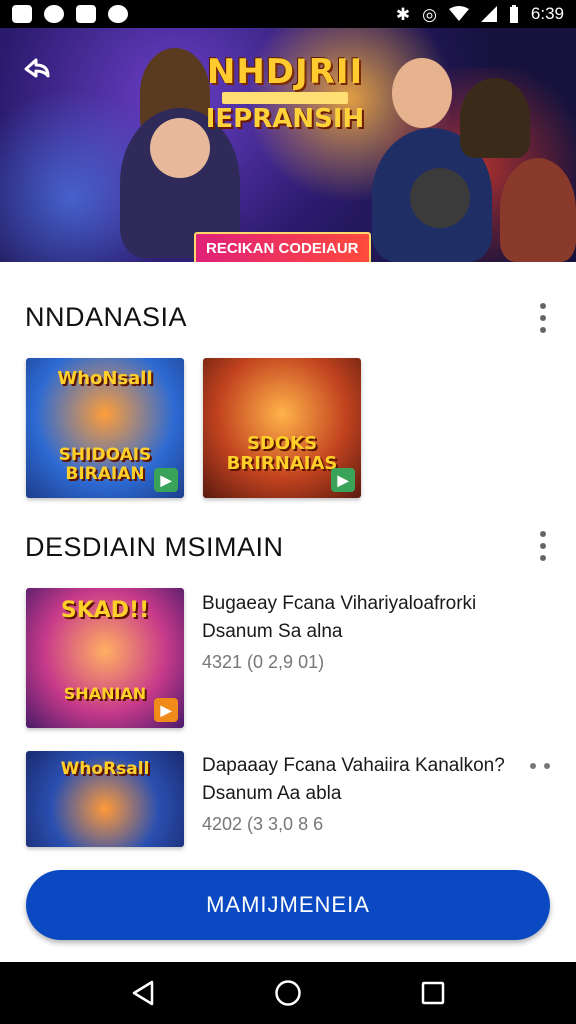  I want to click on signal-icon, so click(488, 14).